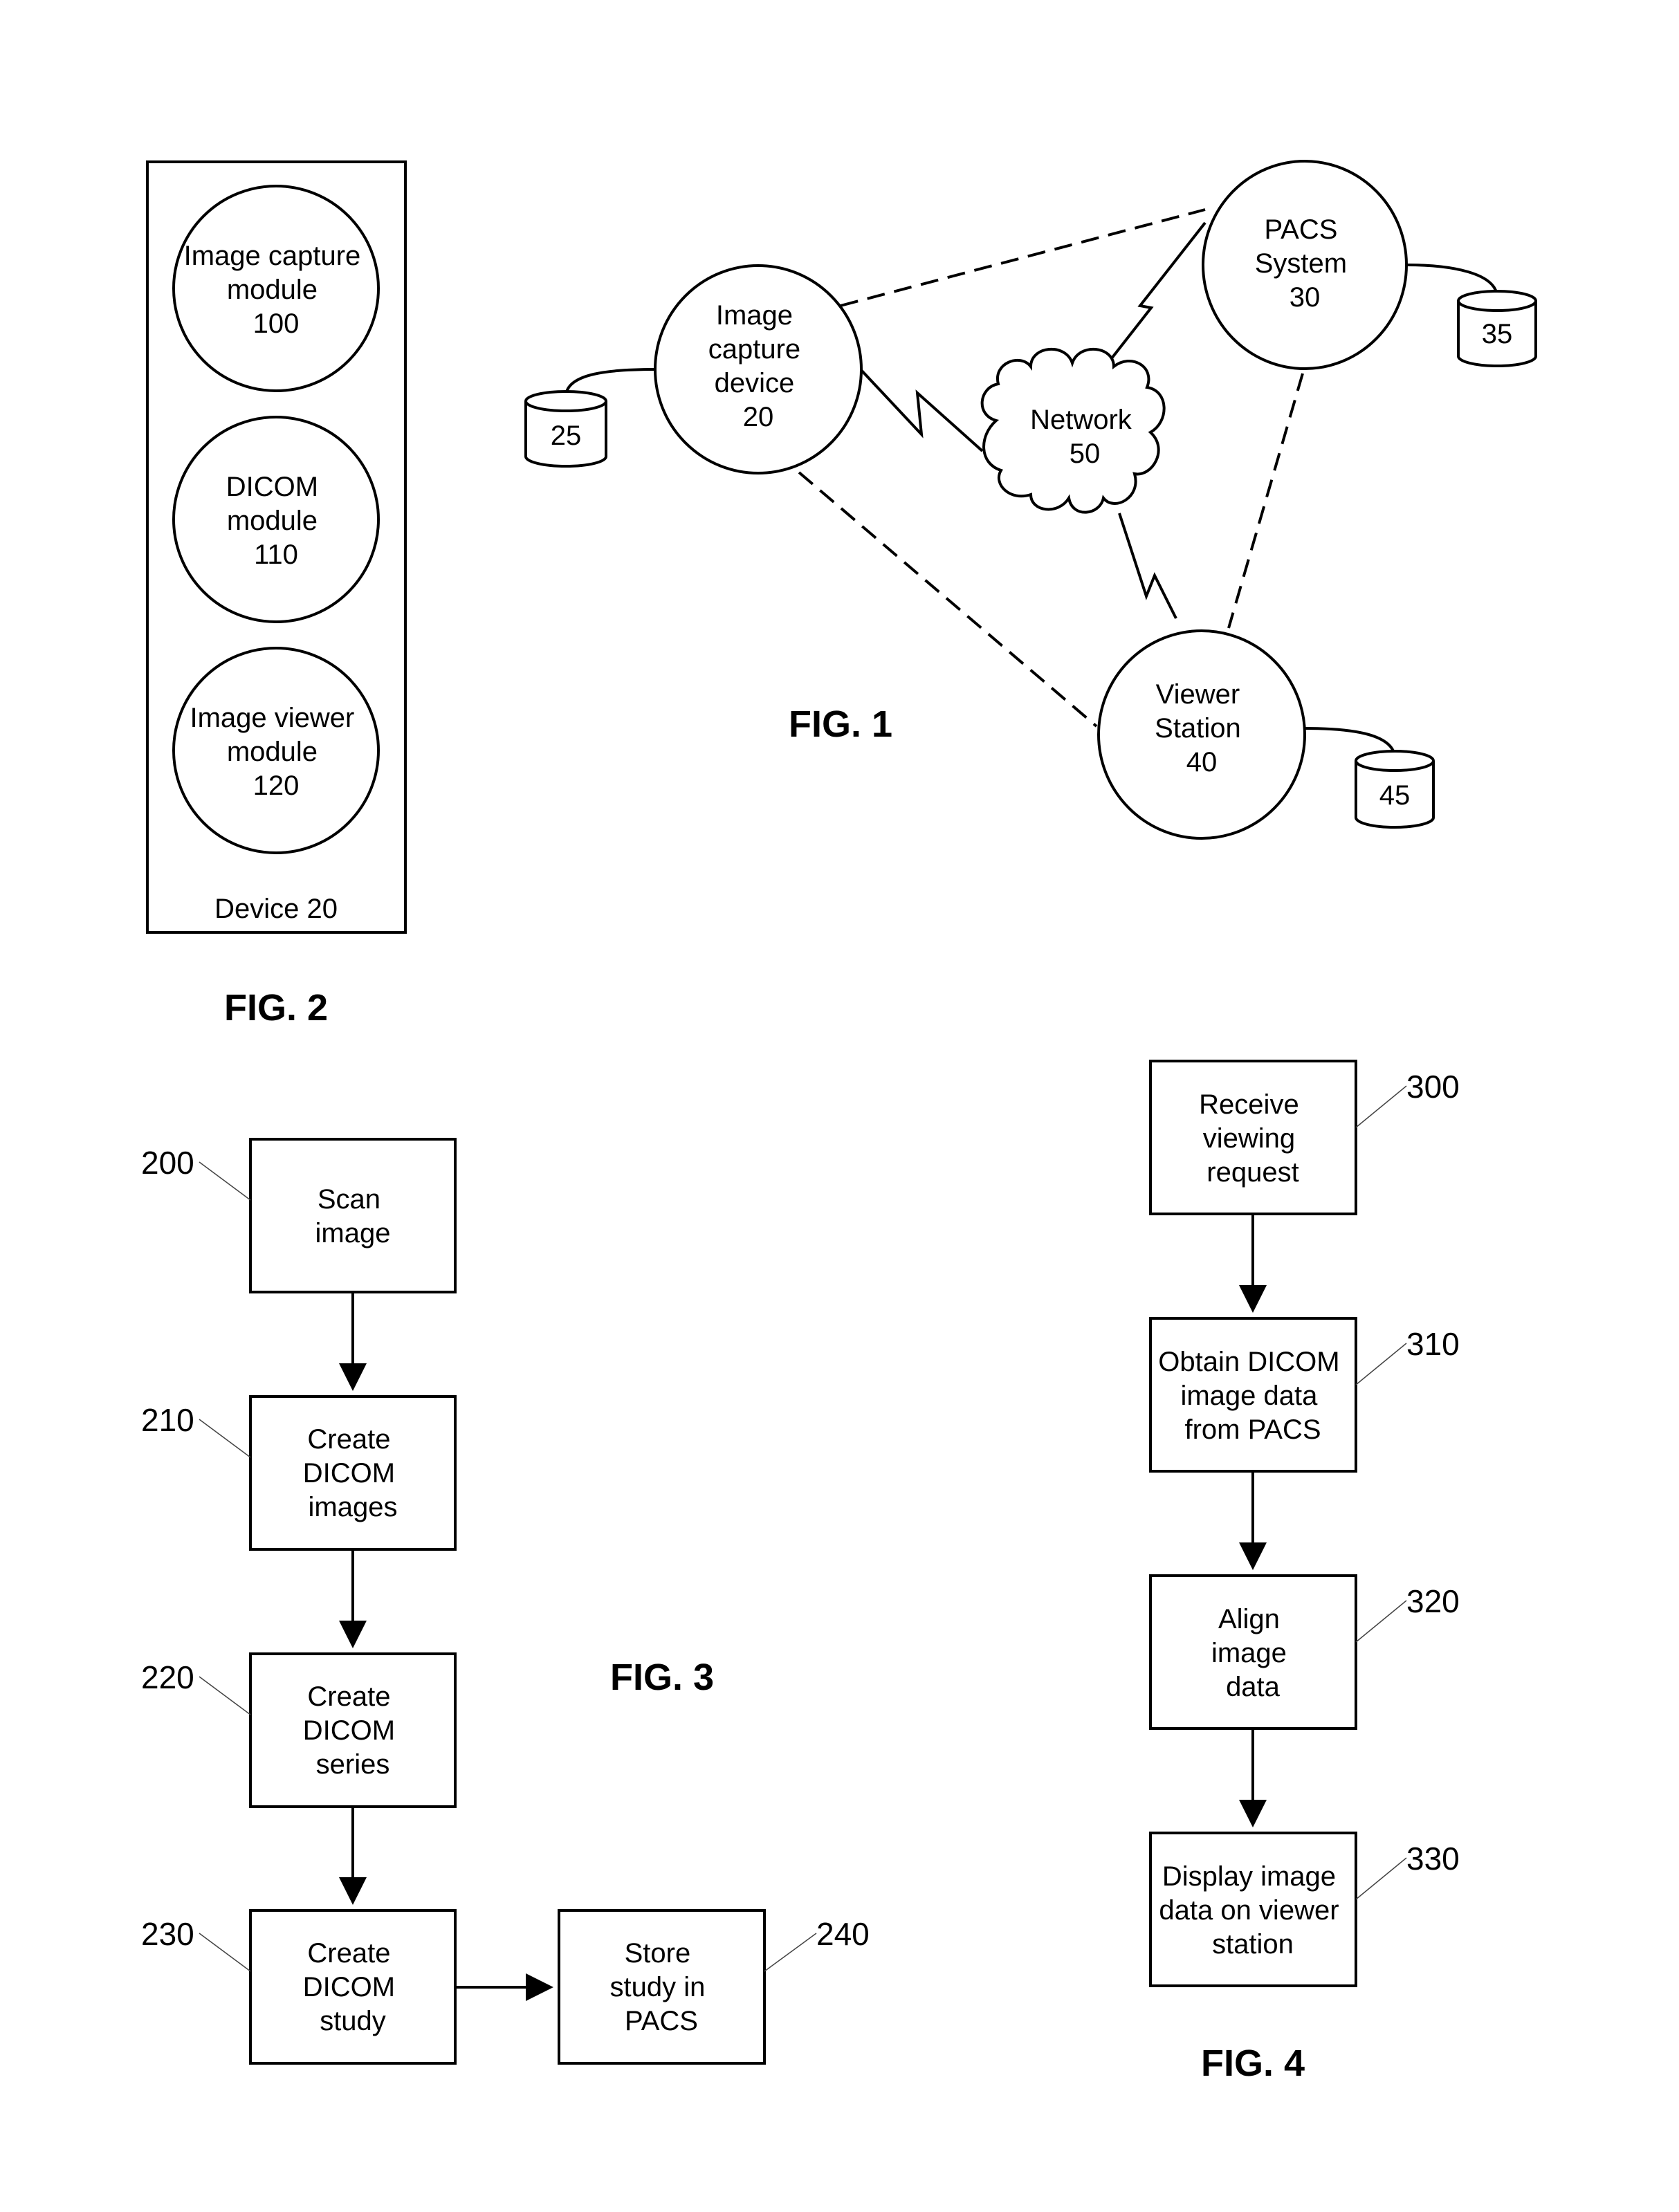 Image resolution: width=1679 pixels, height=2212 pixels. What do you see at coordinates (167, 1677) in the screenshot?
I see `ref-220: 220` at bounding box center [167, 1677].